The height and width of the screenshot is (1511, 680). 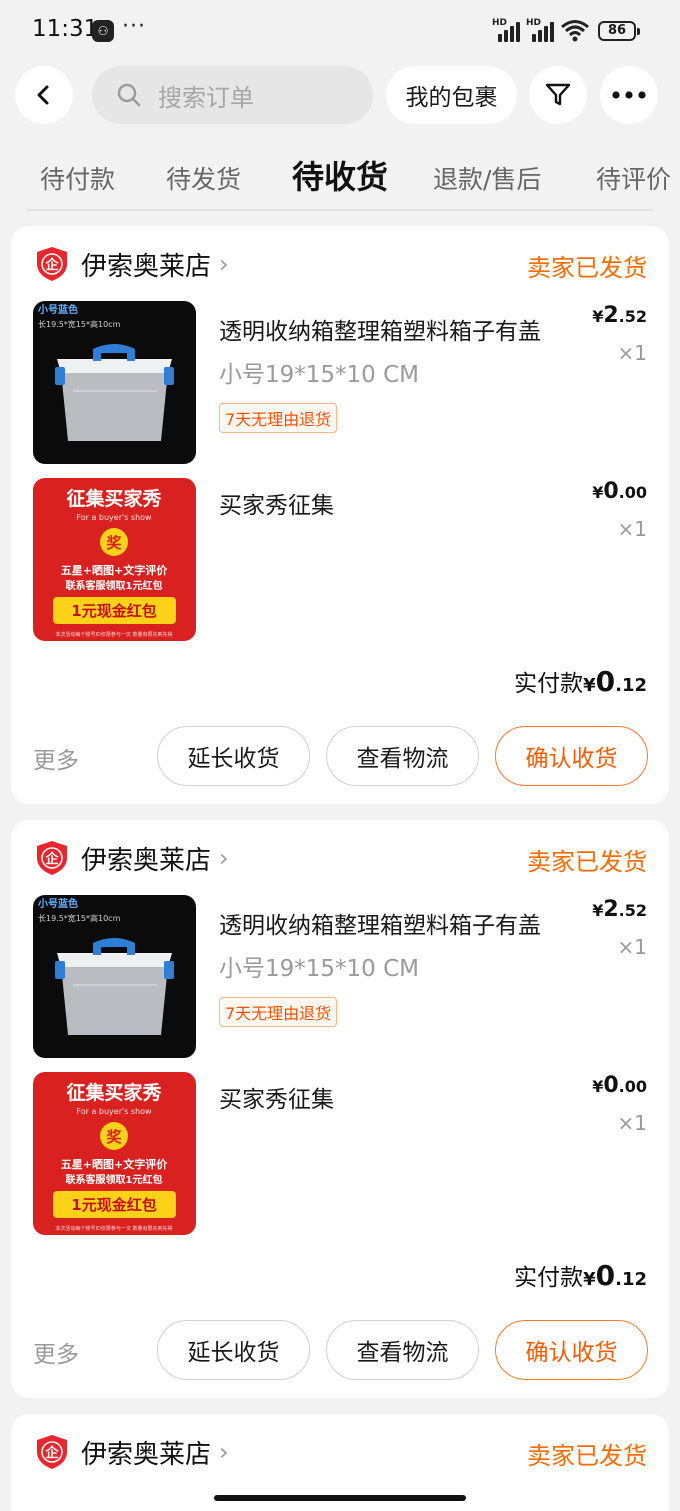 I want to click on amount-paid-symbol: ¥, so click(x=589, y=1279).